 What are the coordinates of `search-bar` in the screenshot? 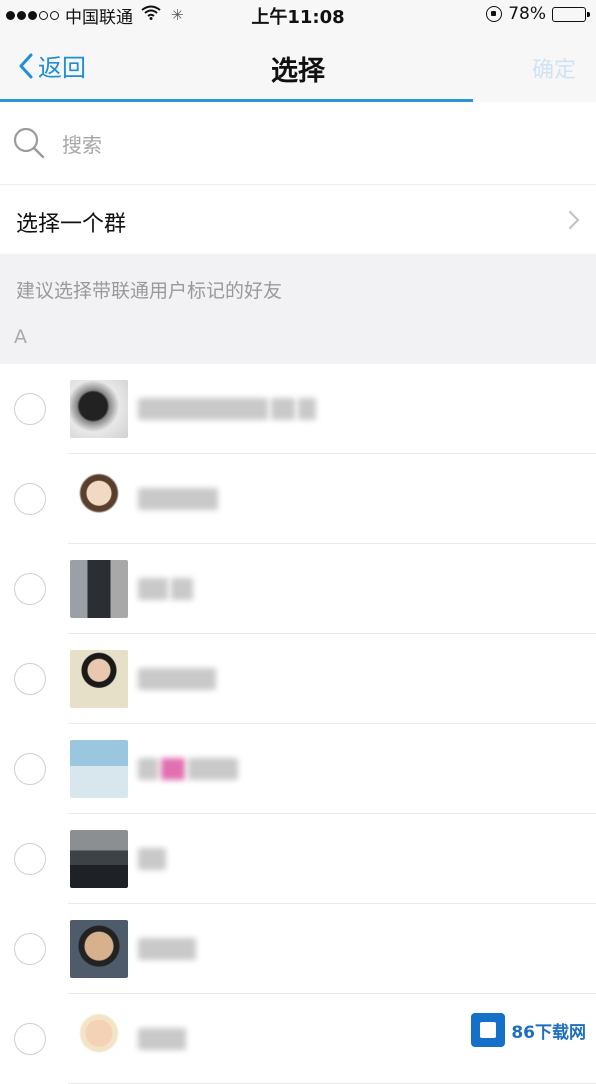 It's located at (298, 143).